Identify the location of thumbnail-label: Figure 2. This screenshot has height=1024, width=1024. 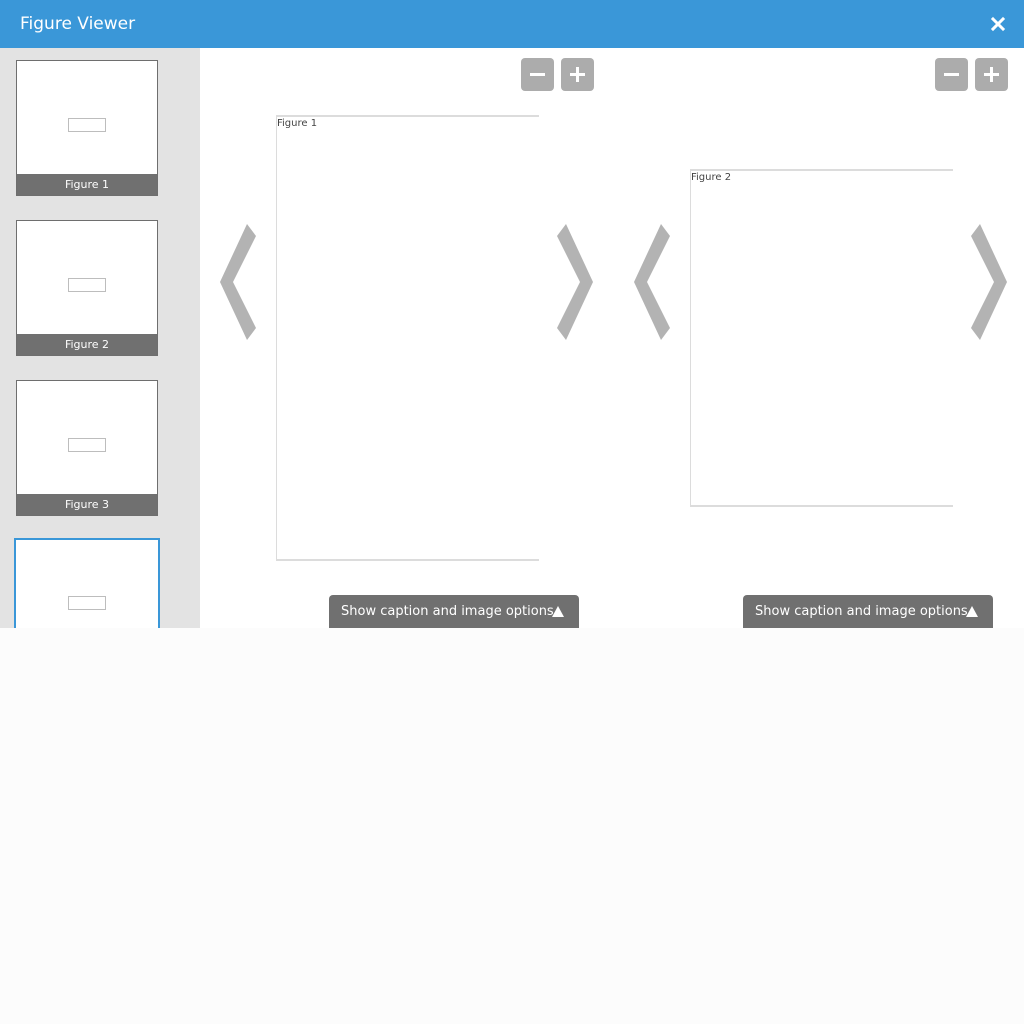
(87, 344).